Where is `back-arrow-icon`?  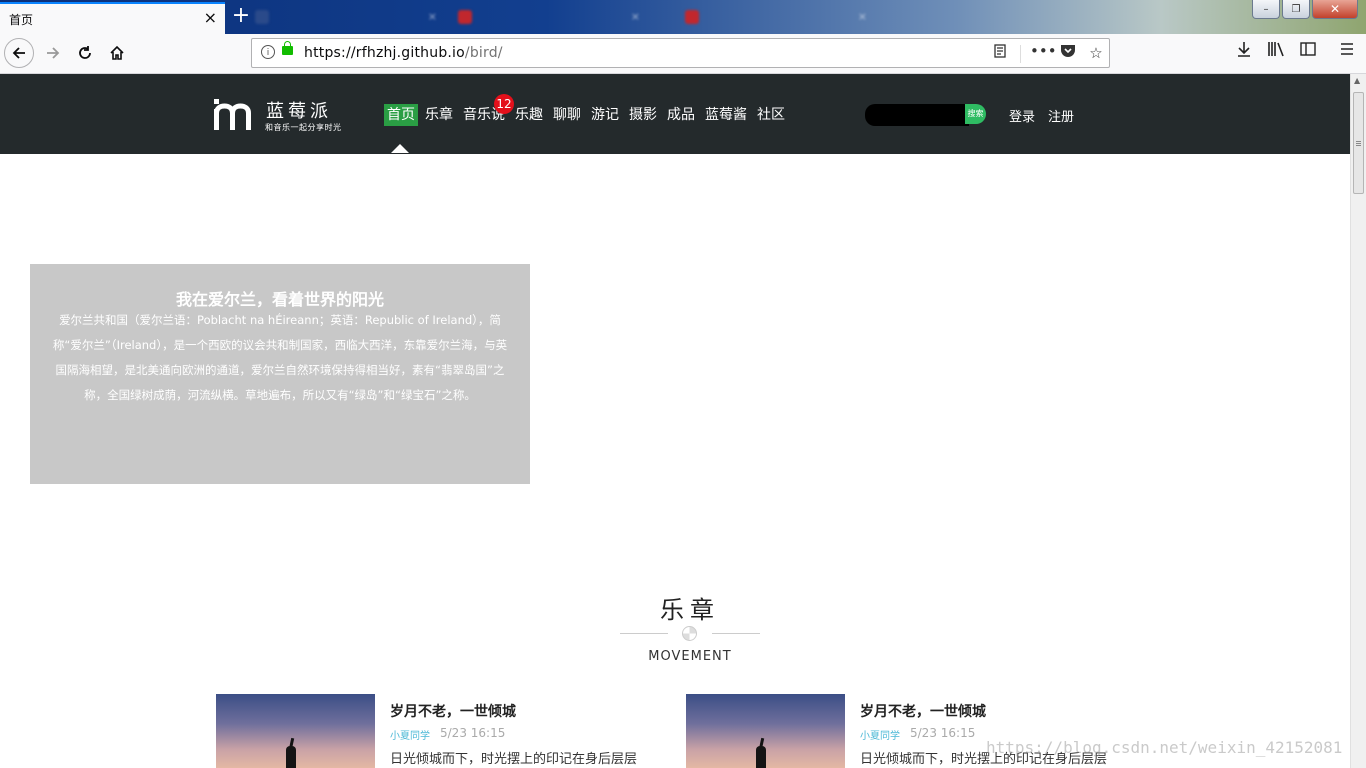 back-arrow-icon is located at coordinates (18, 53).